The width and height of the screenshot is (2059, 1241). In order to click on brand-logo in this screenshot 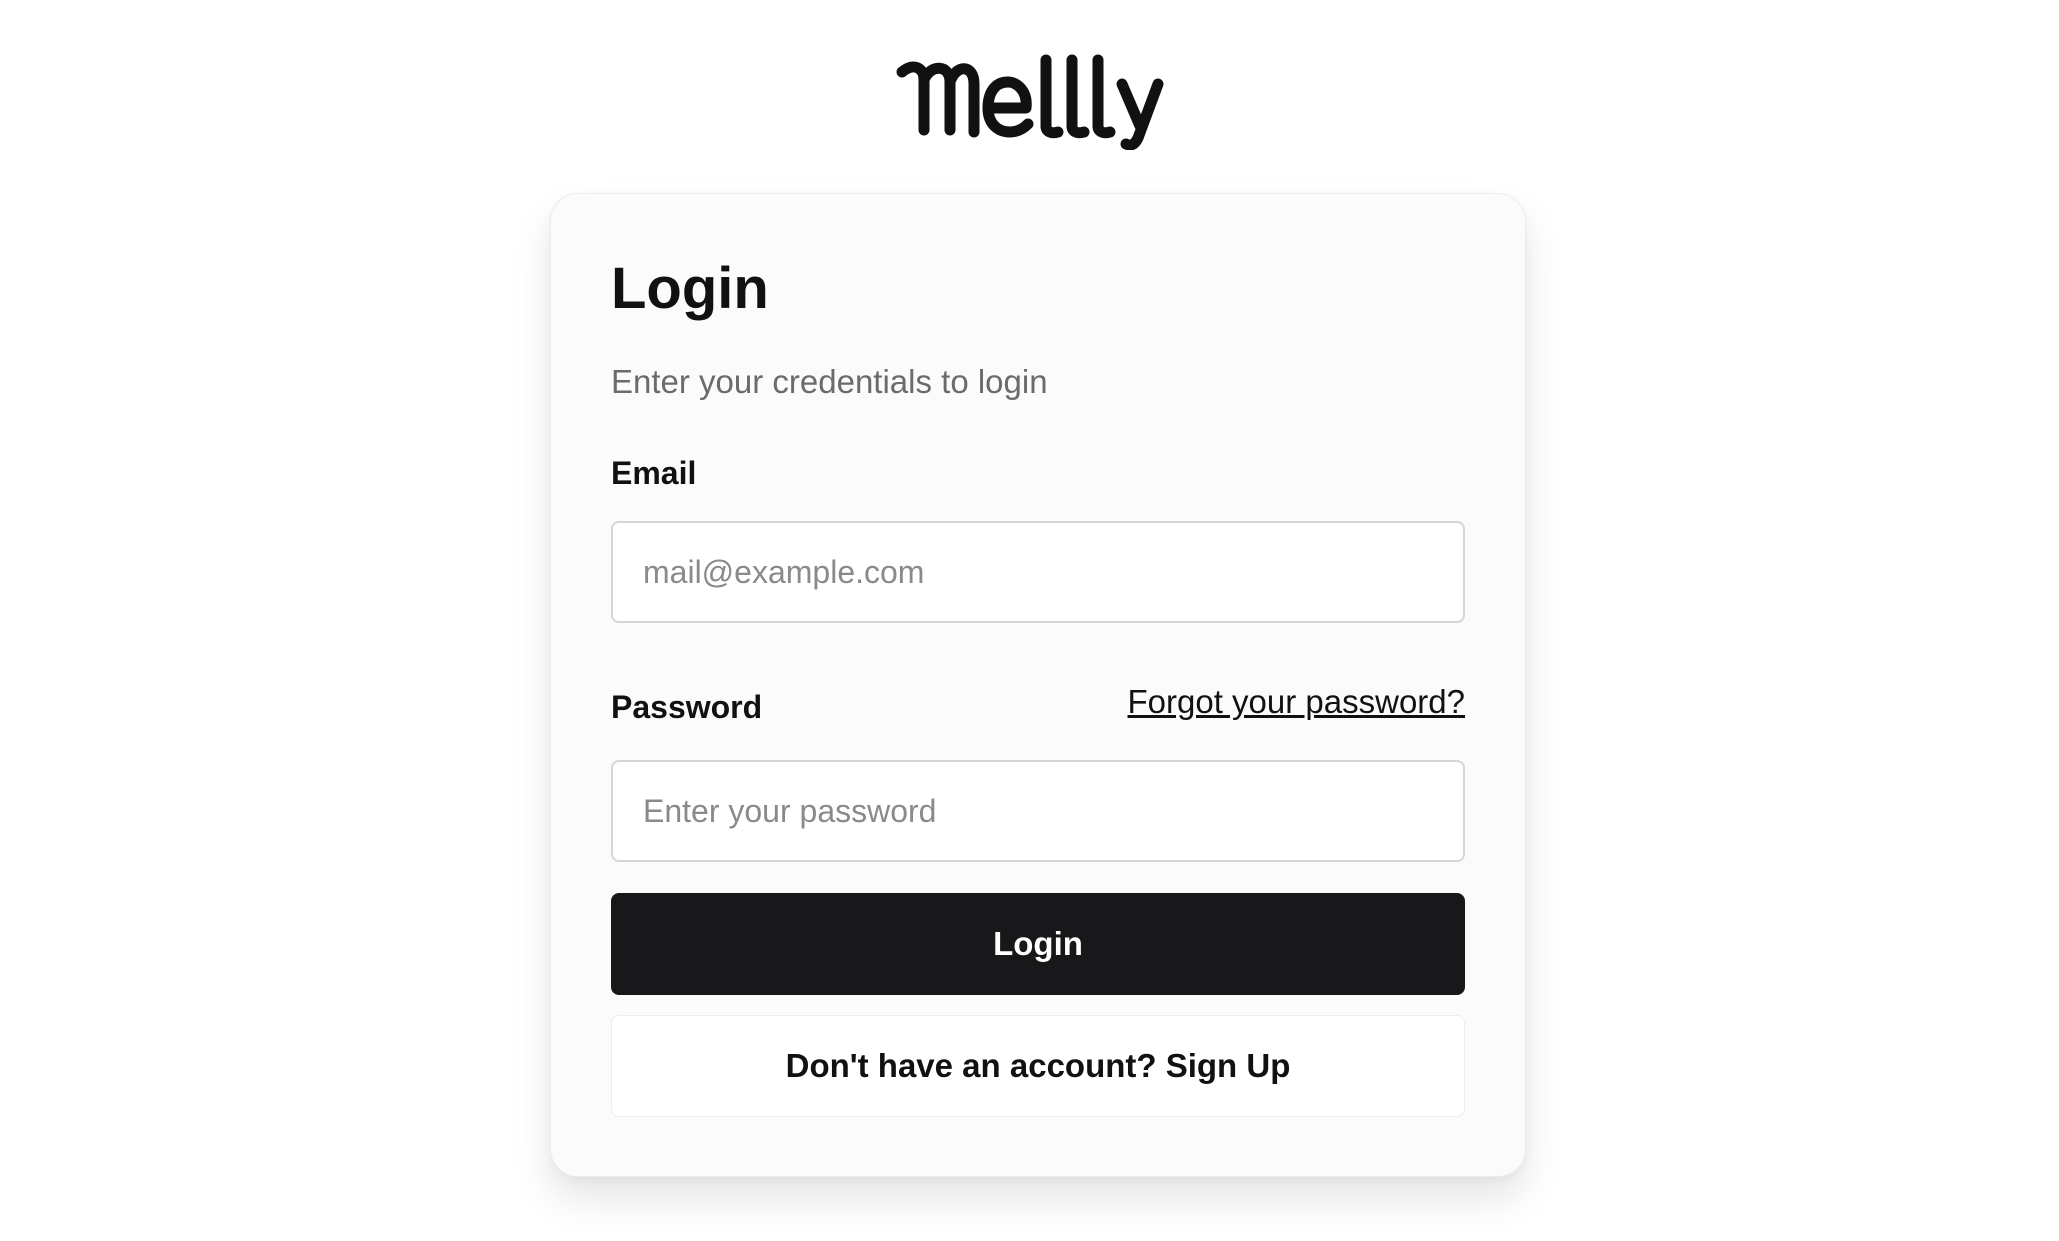, I will do `click(1029, 102)`.